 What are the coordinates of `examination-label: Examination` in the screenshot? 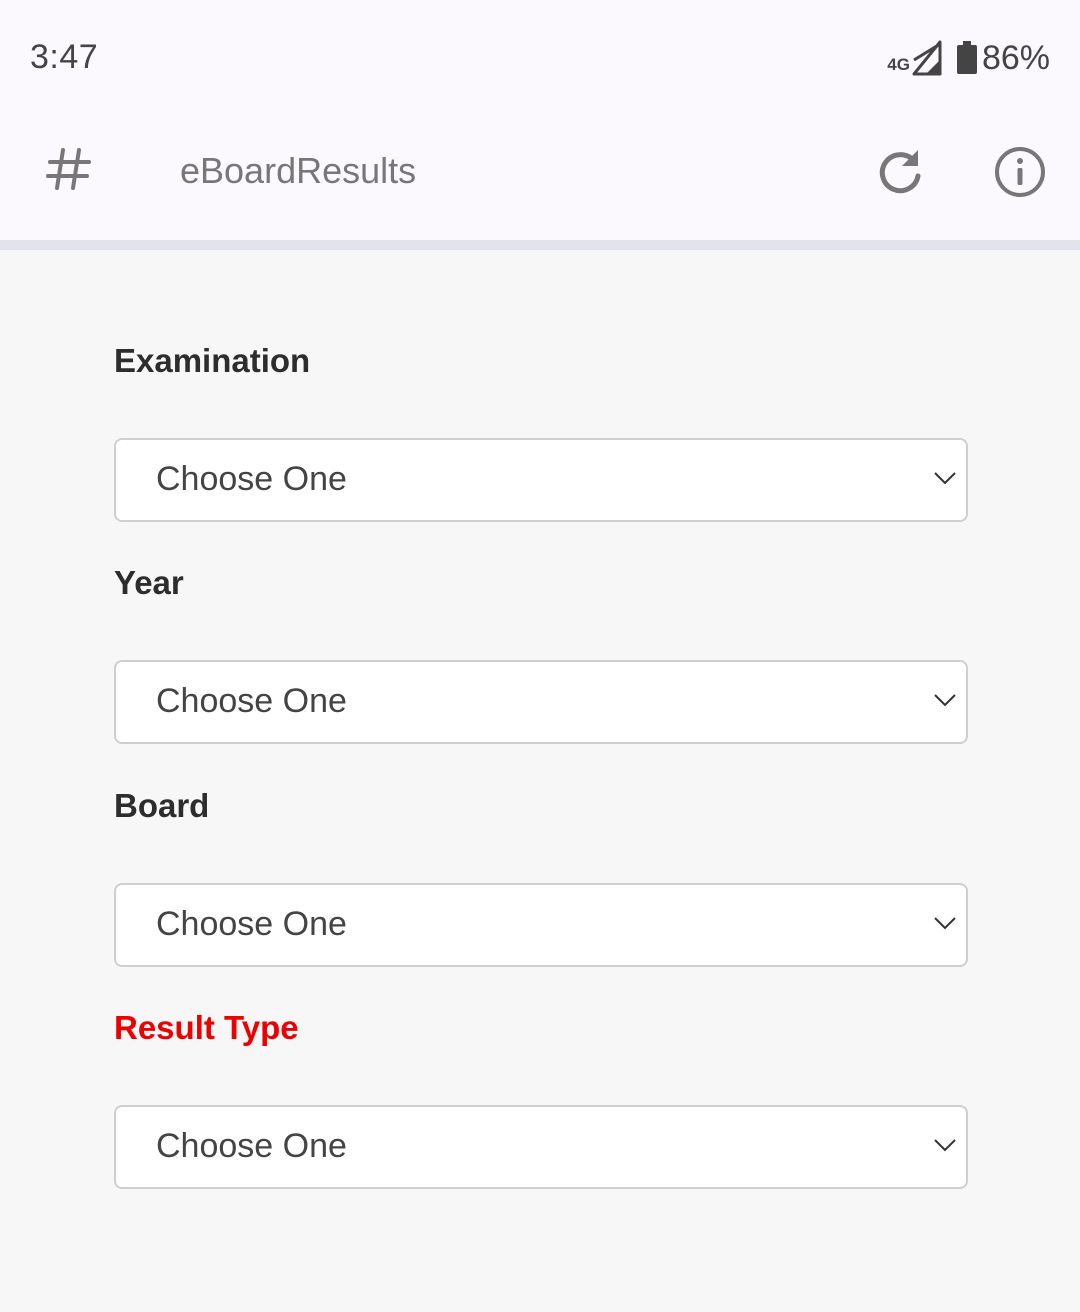 It's located at (212, 360).